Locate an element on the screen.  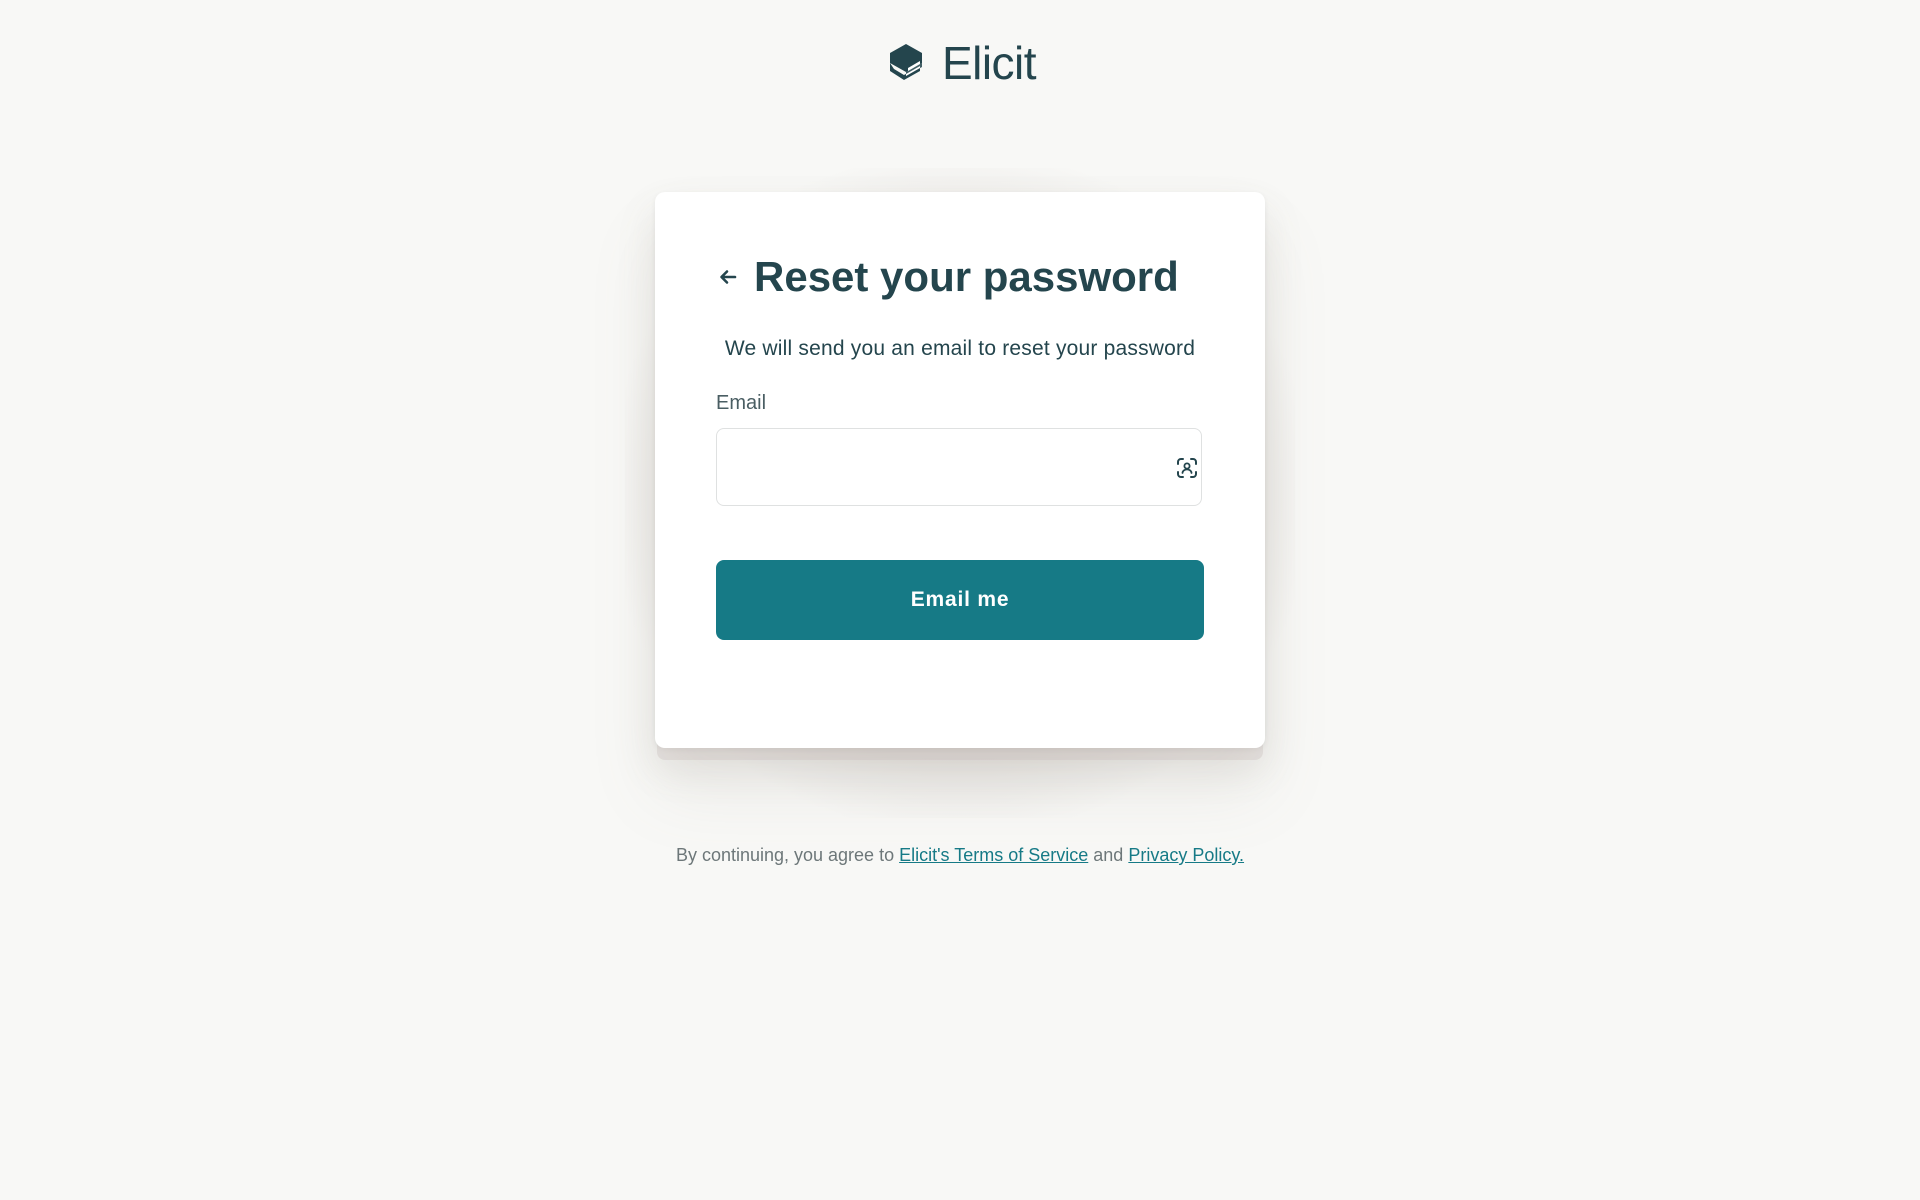
email-input is located at coordinates (959, 467).